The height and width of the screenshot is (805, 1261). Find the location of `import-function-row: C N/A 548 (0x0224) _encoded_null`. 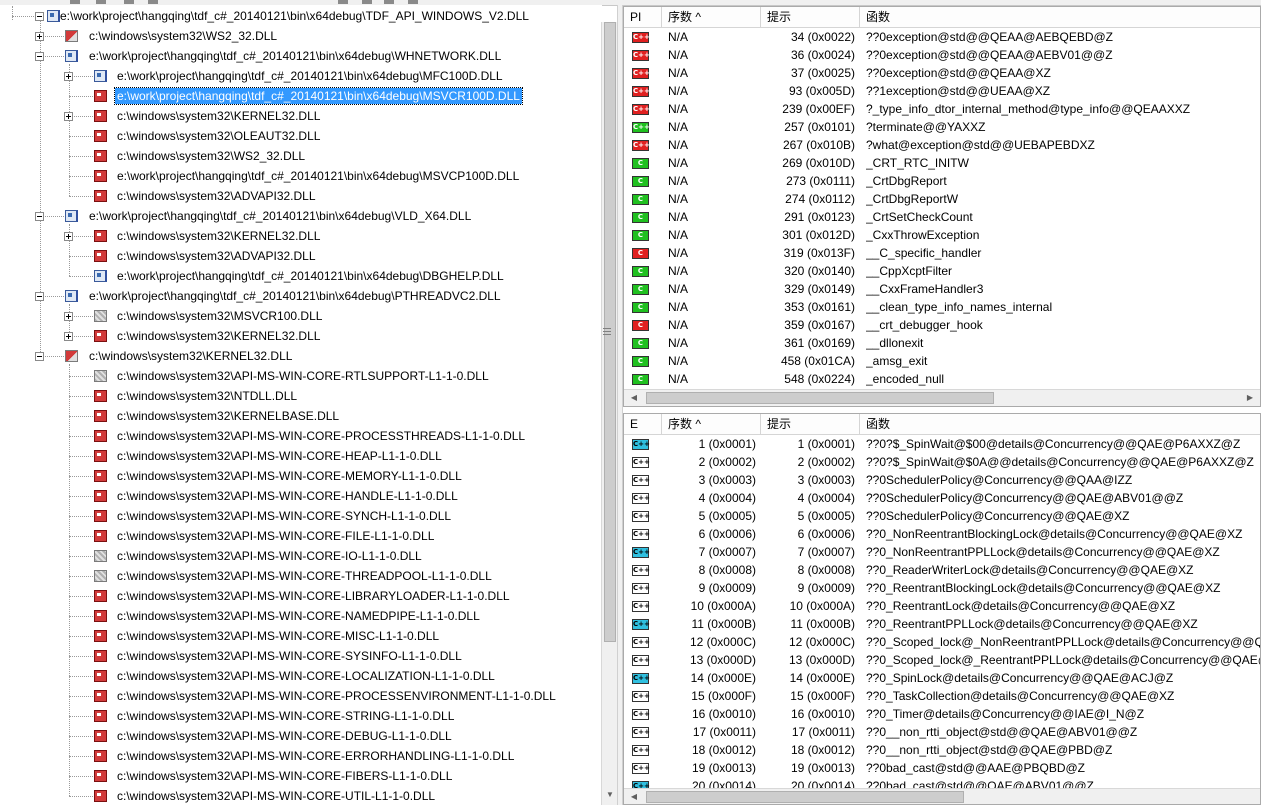

import-function-row: C N/A 548 (0x0224) _encoded_null is located at coordinates (942, 379).